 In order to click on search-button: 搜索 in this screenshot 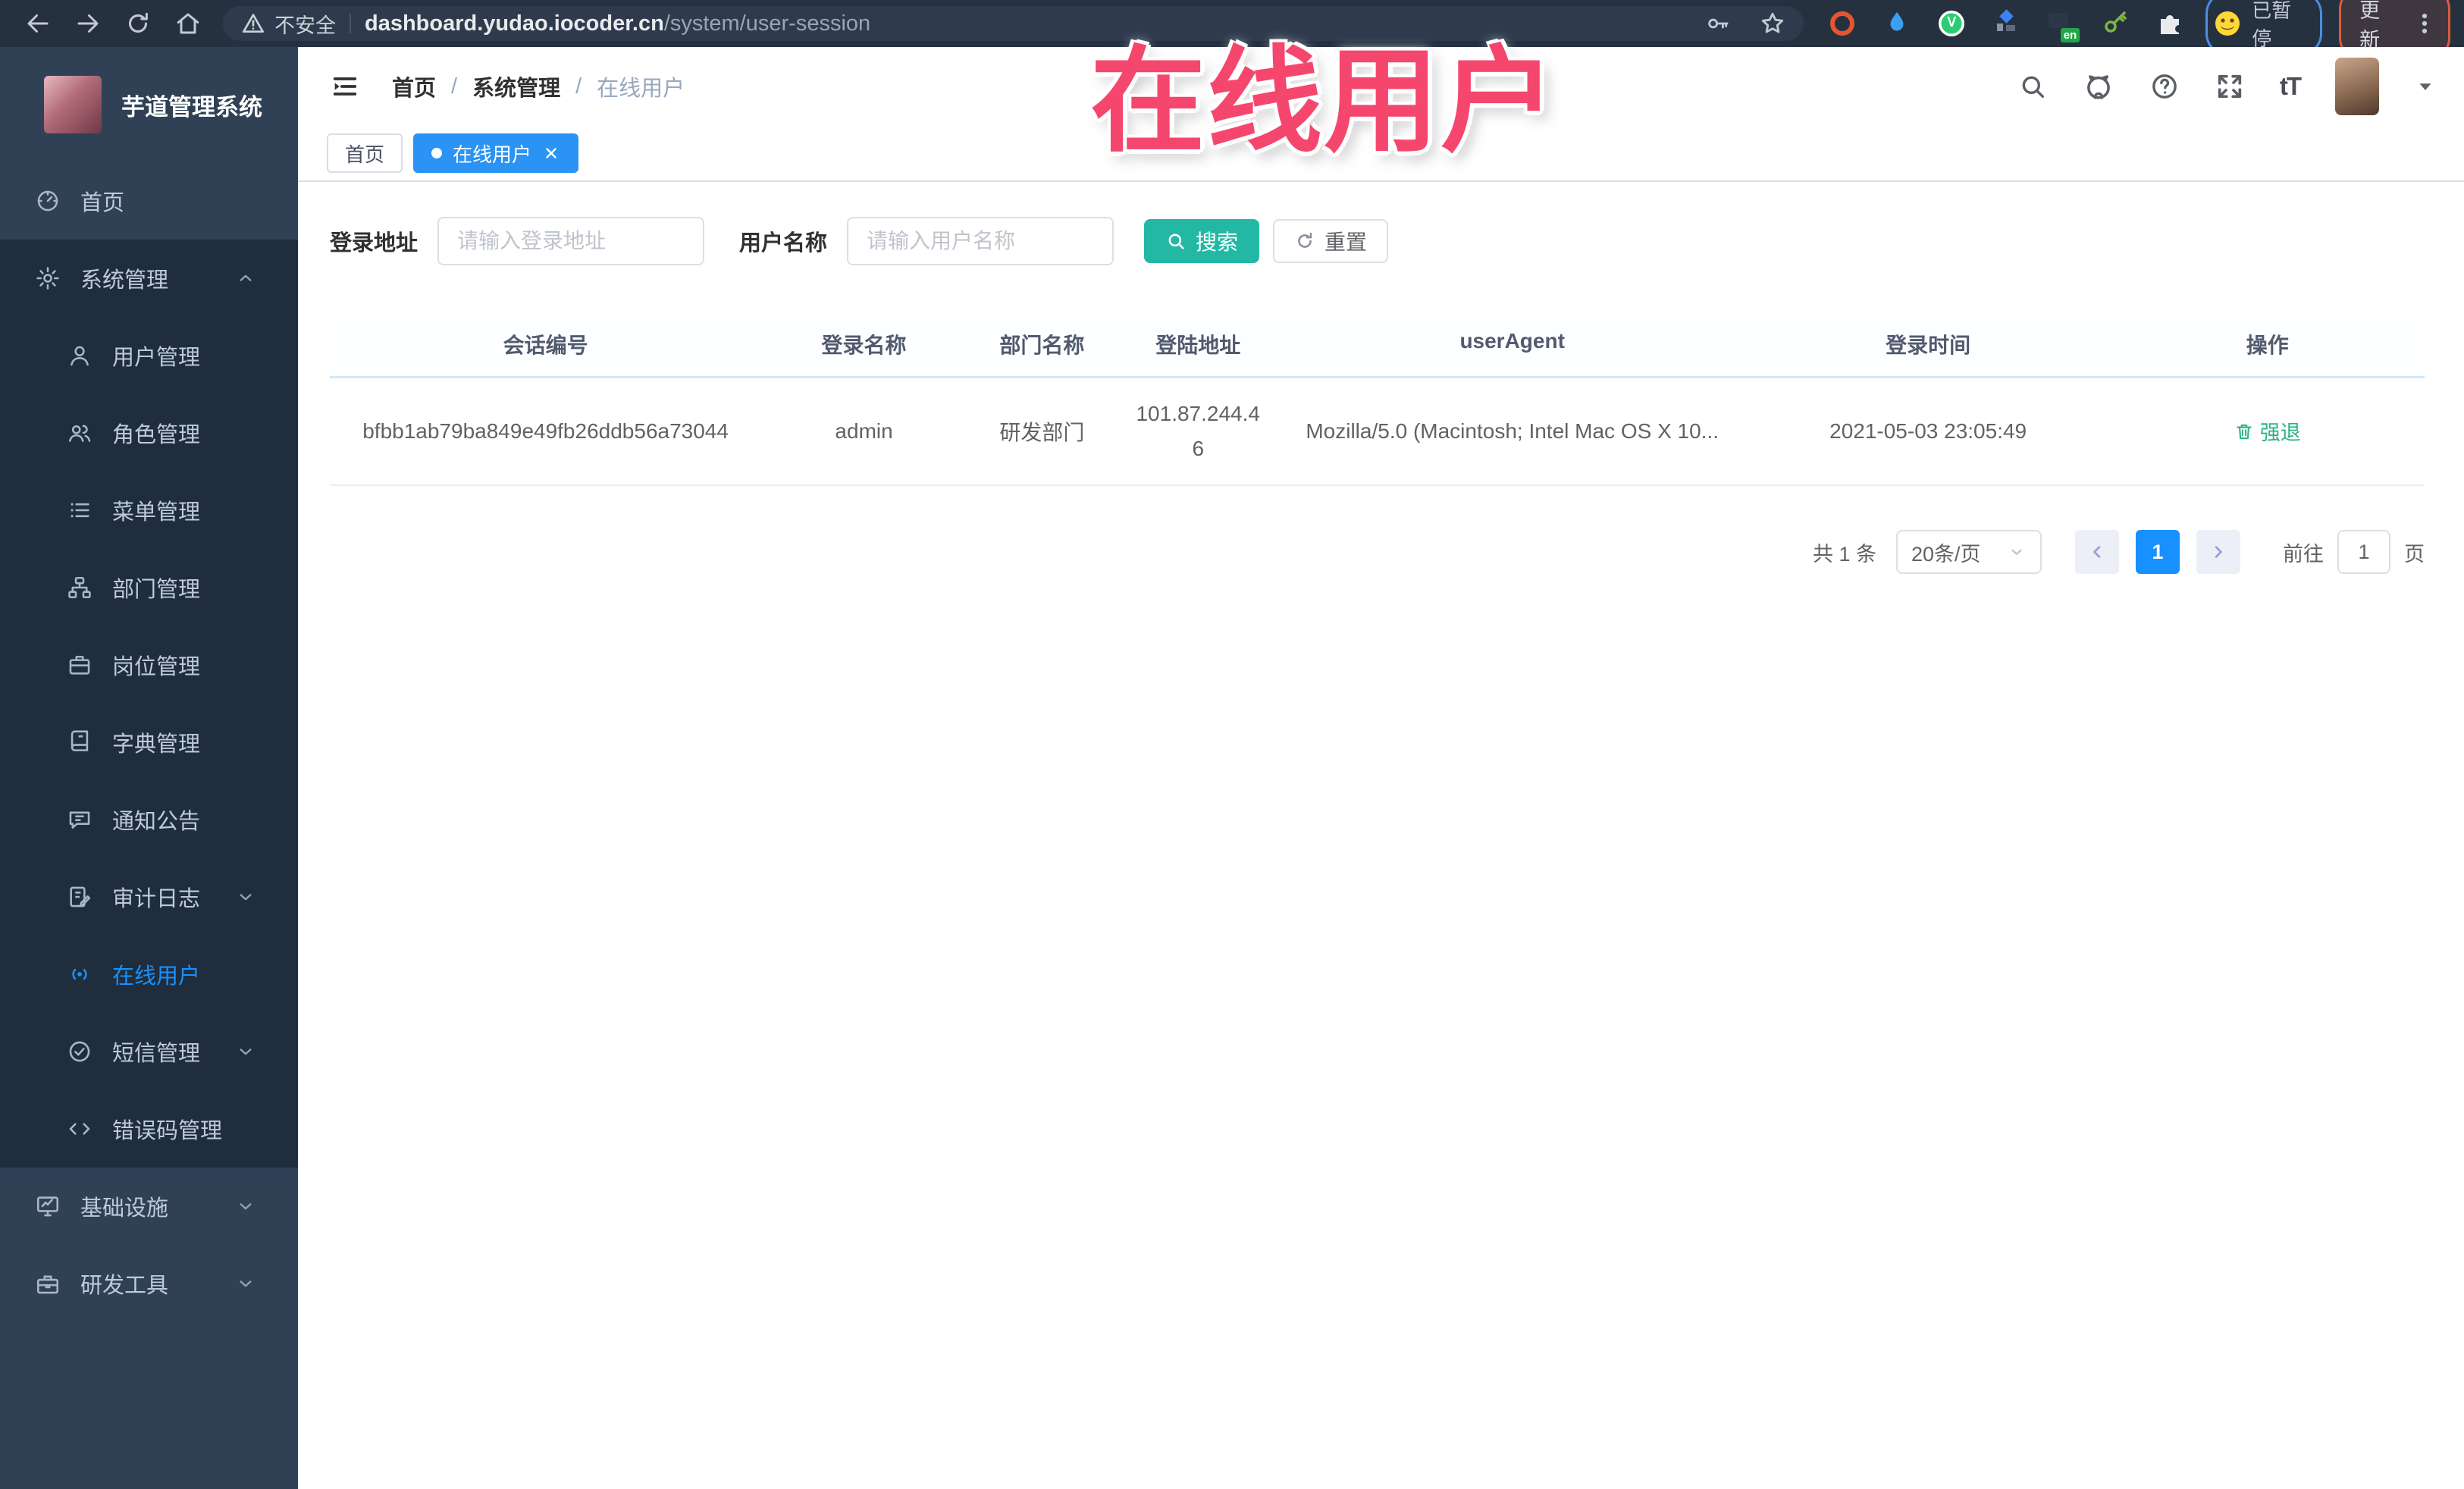, I will do `click(1202, 241)`.